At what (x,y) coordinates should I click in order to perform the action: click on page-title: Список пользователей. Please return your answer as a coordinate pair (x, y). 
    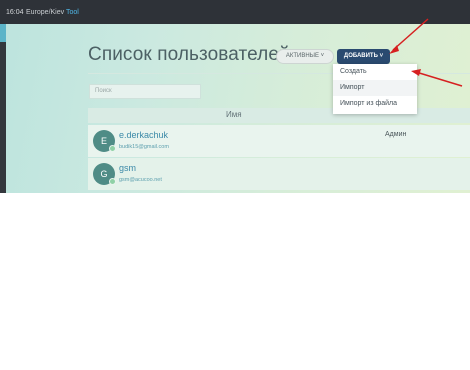
    Looking at the image, I should click on (189, 54).